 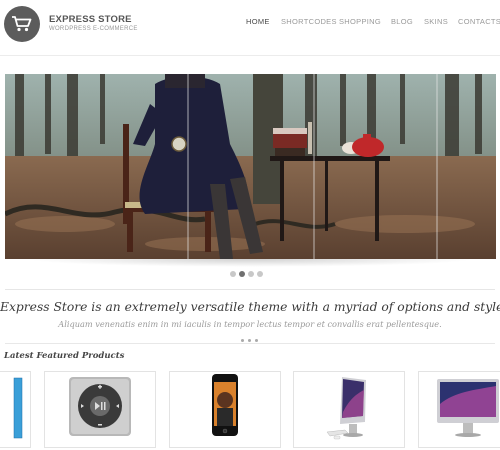 What do you see at coordinates (258, 21) in the screenshot?
I see `nav-home: HOME` at bounding box center [258, 21].